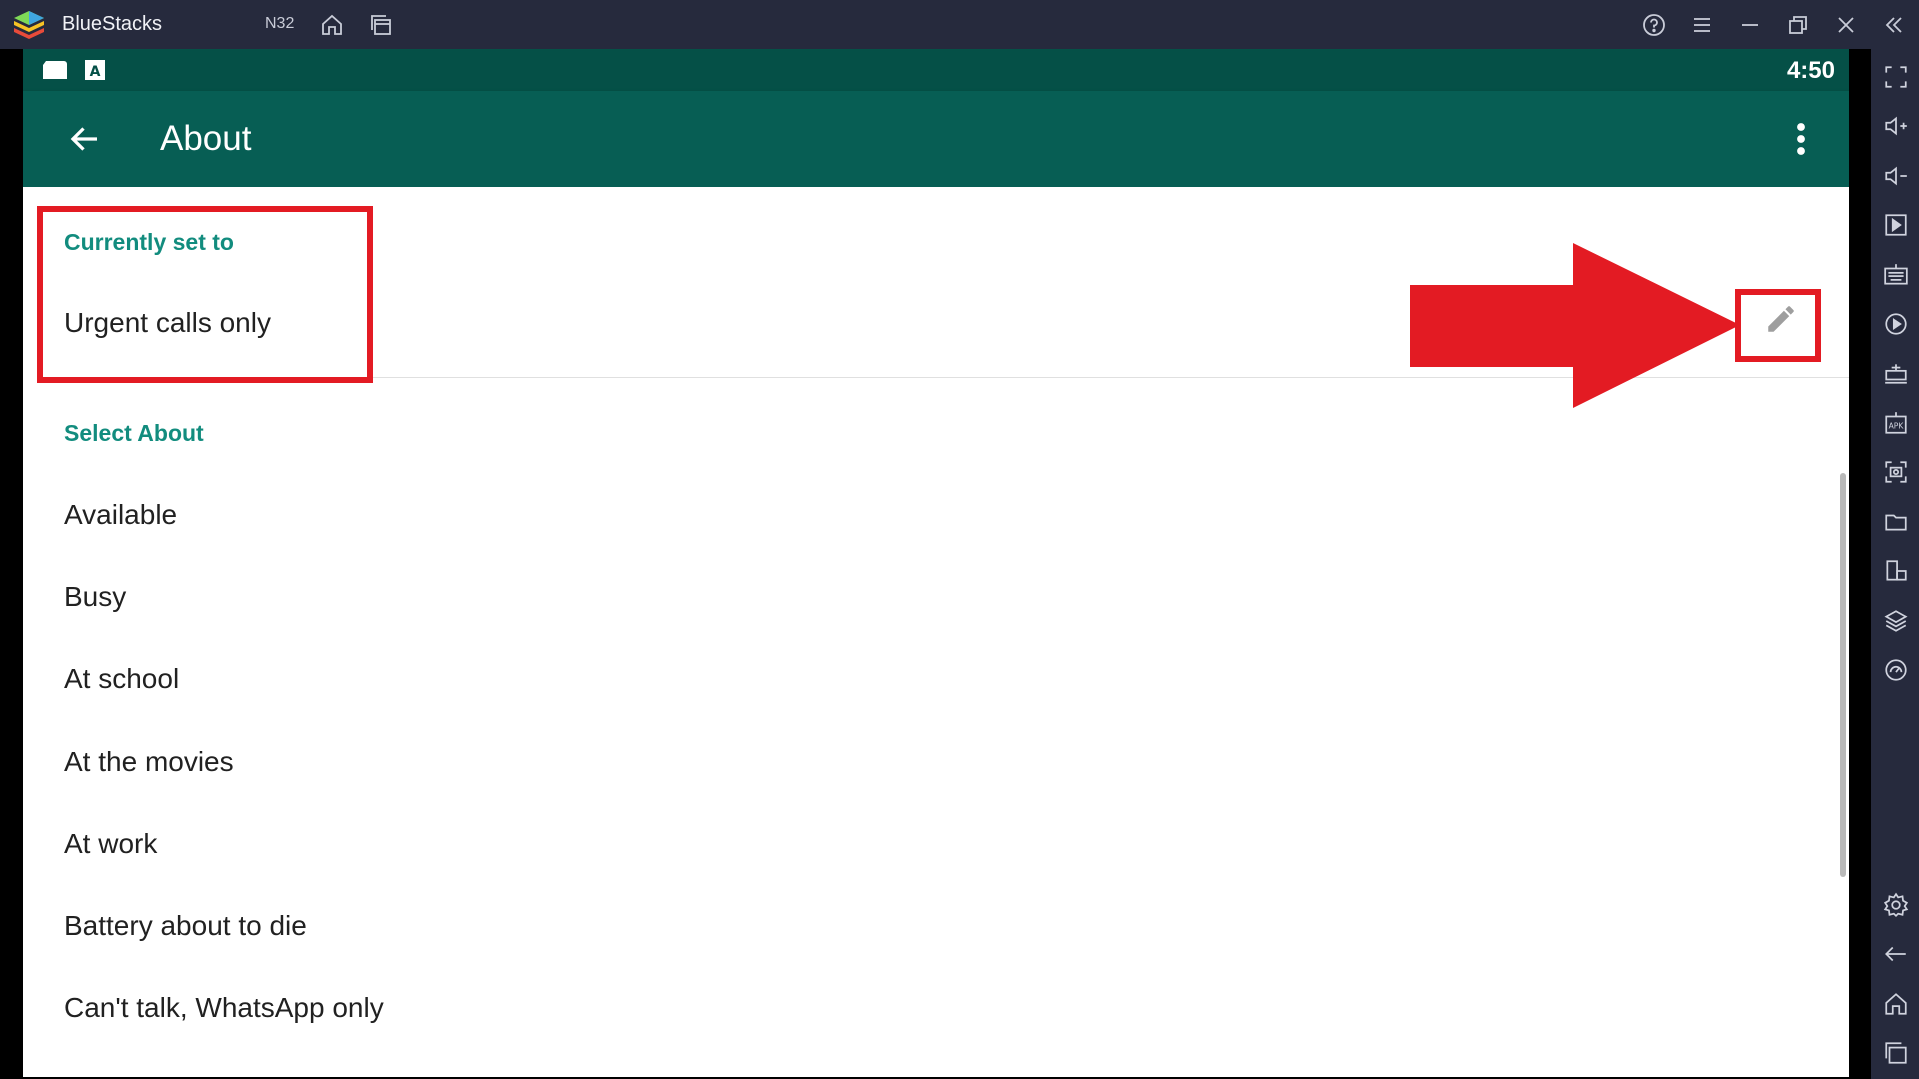 The width and height of the screenshot is (1919, 1079). I want to click on svg-text: A, so click(95, 72).